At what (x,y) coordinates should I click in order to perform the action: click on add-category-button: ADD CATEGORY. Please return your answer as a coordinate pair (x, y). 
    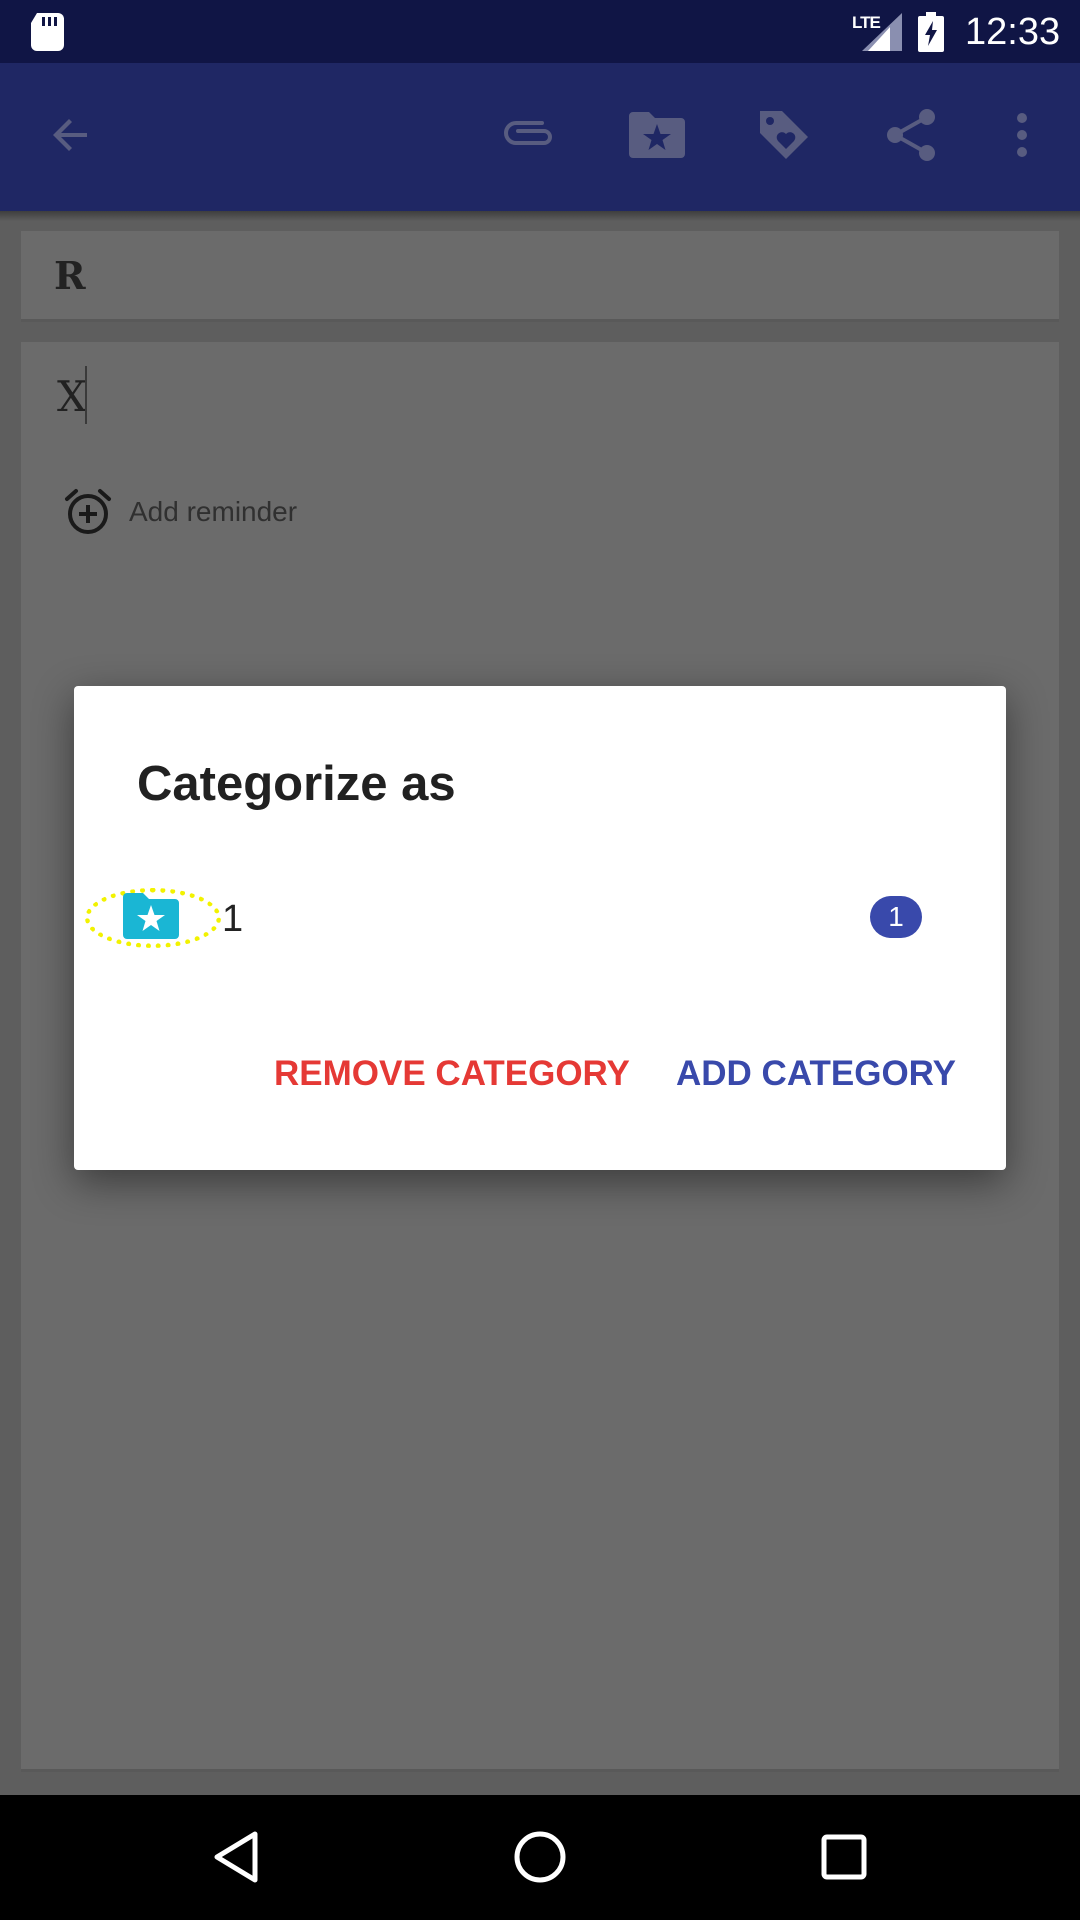
    Looking at the image, I should click on (816, 1074).